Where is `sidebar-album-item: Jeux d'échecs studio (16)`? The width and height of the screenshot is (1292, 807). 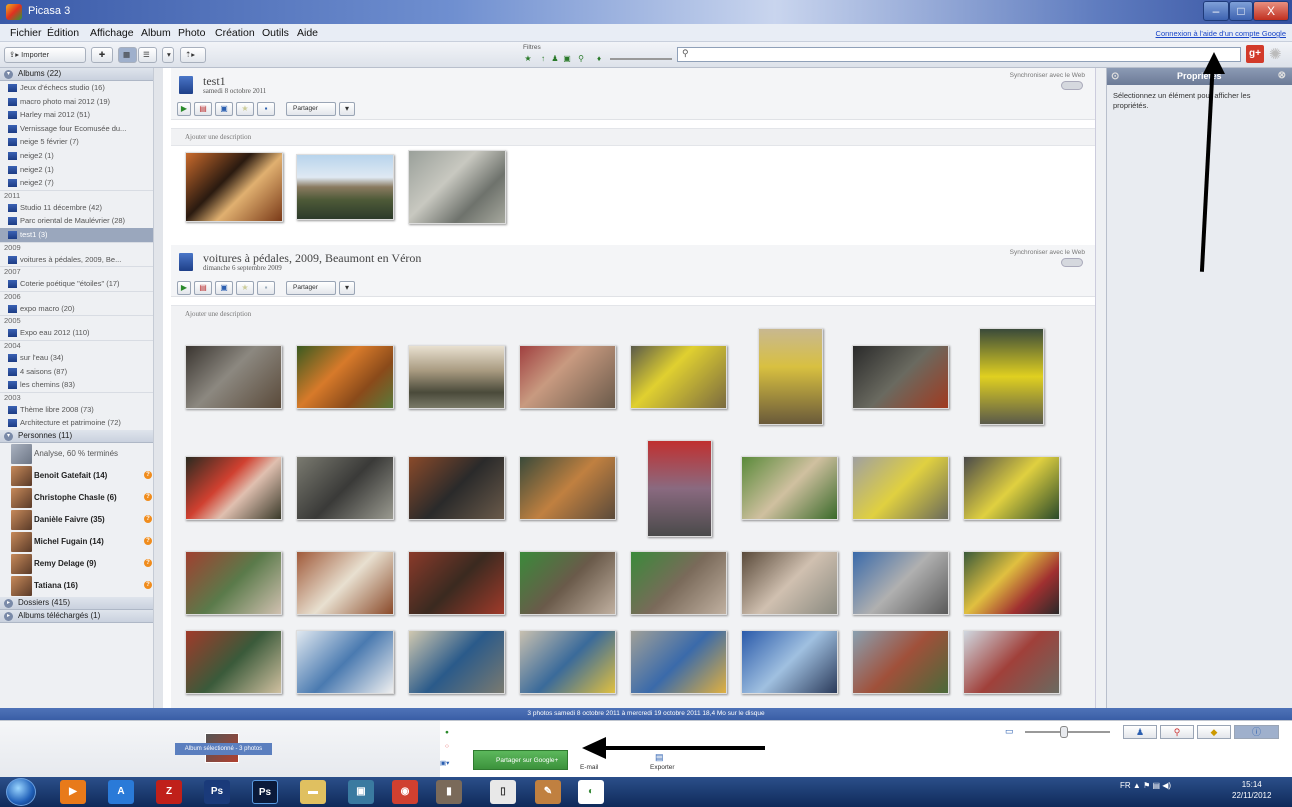 sidebar-album-item: Jeux d'échecs studio (16) is located at coordinates (81, 88).